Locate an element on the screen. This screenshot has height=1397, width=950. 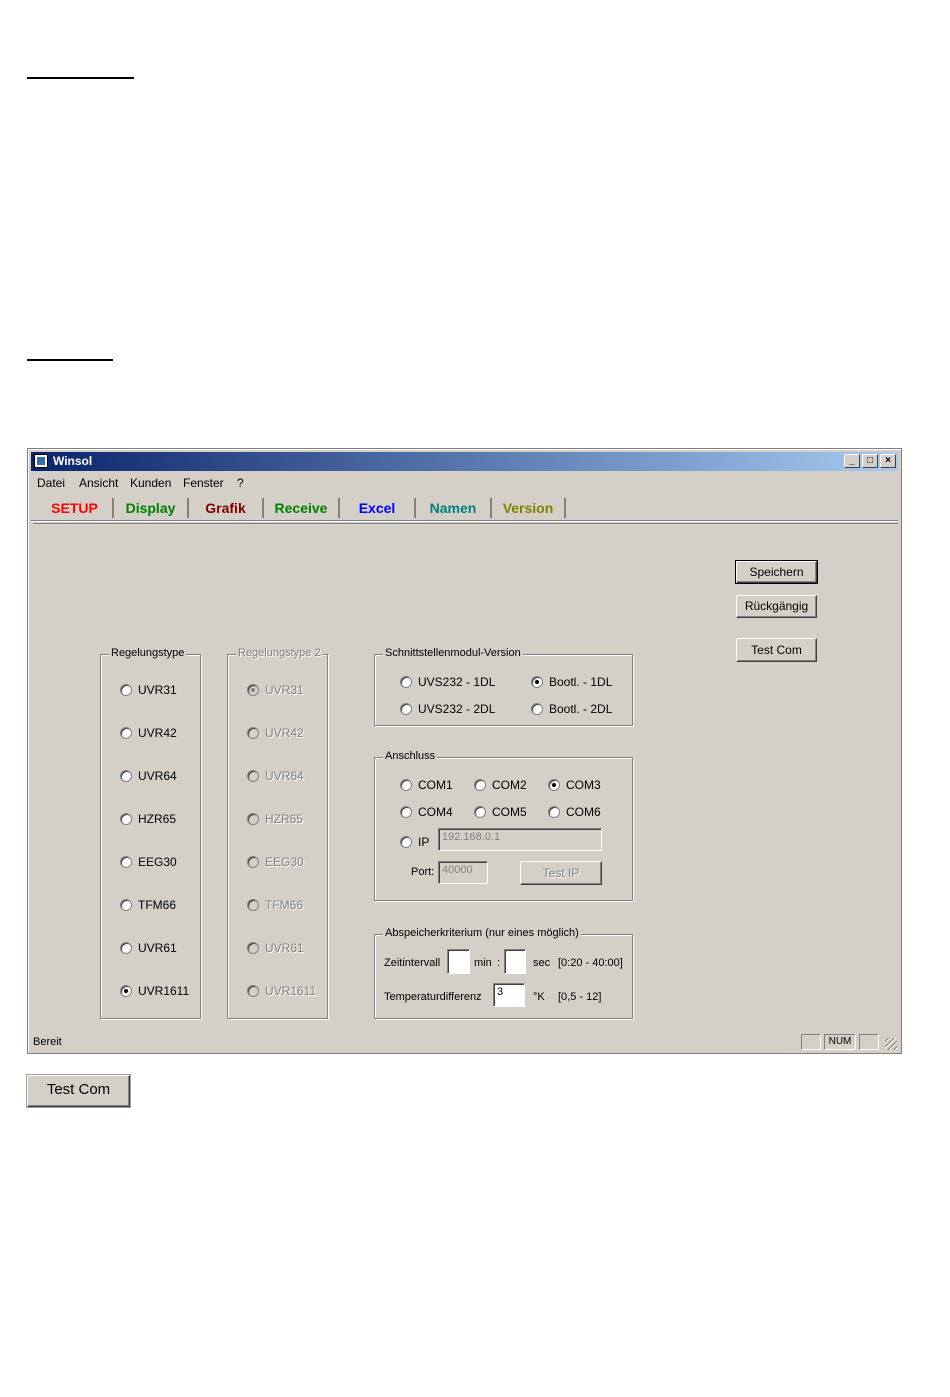
radio-com3: COM3 is located at coordinates (574, 785).